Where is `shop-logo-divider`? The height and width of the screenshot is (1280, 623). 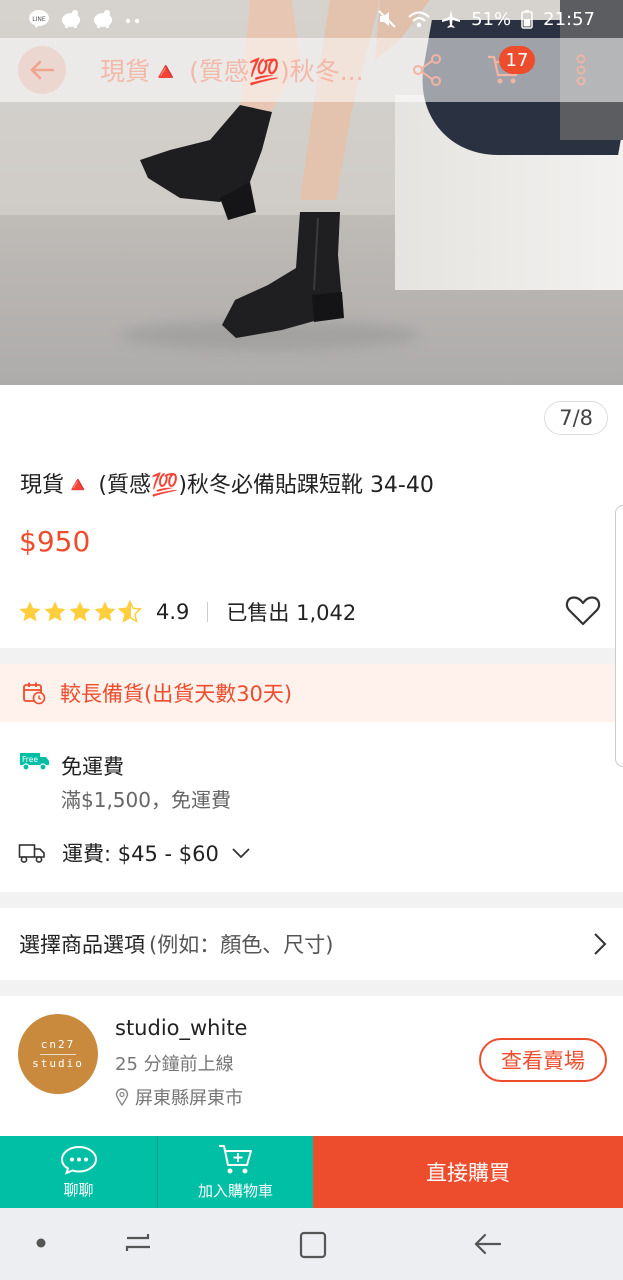
shop-logo-divider is located at coordinates (58, 1054).